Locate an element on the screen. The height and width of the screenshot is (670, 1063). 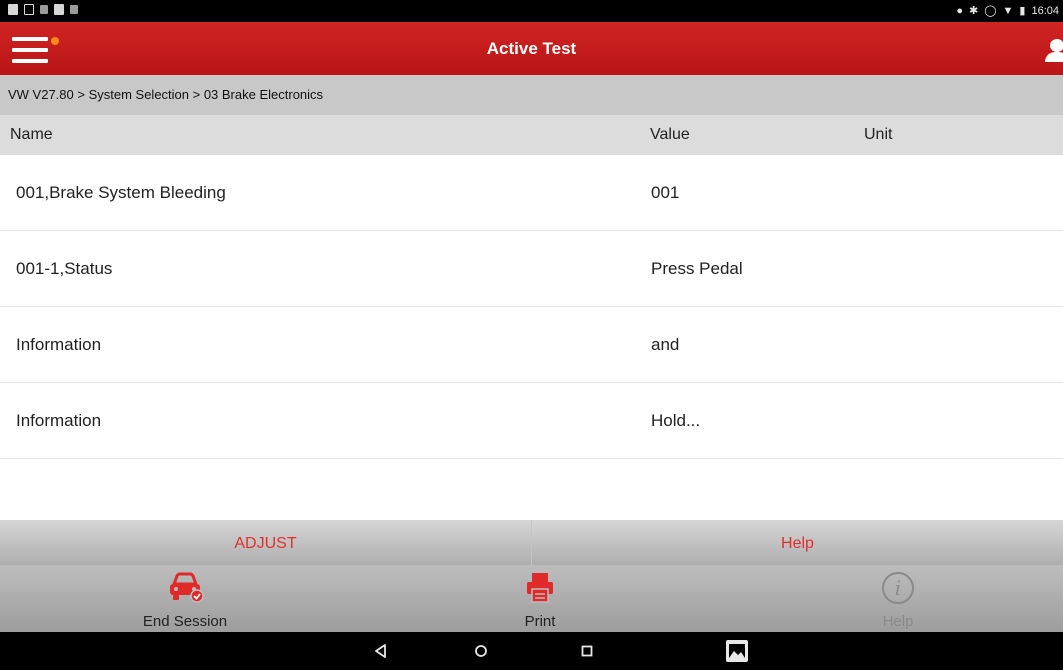
row-name: 001,Brake System Bleeding is located at coordinates (121, 192).